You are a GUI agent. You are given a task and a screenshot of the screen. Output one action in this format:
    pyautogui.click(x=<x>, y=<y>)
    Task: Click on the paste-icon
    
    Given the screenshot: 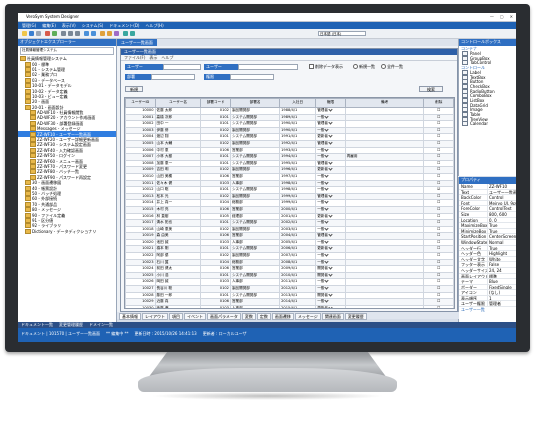 What is the action you would take?
    pyautogui.click(x=77, y=33)
    